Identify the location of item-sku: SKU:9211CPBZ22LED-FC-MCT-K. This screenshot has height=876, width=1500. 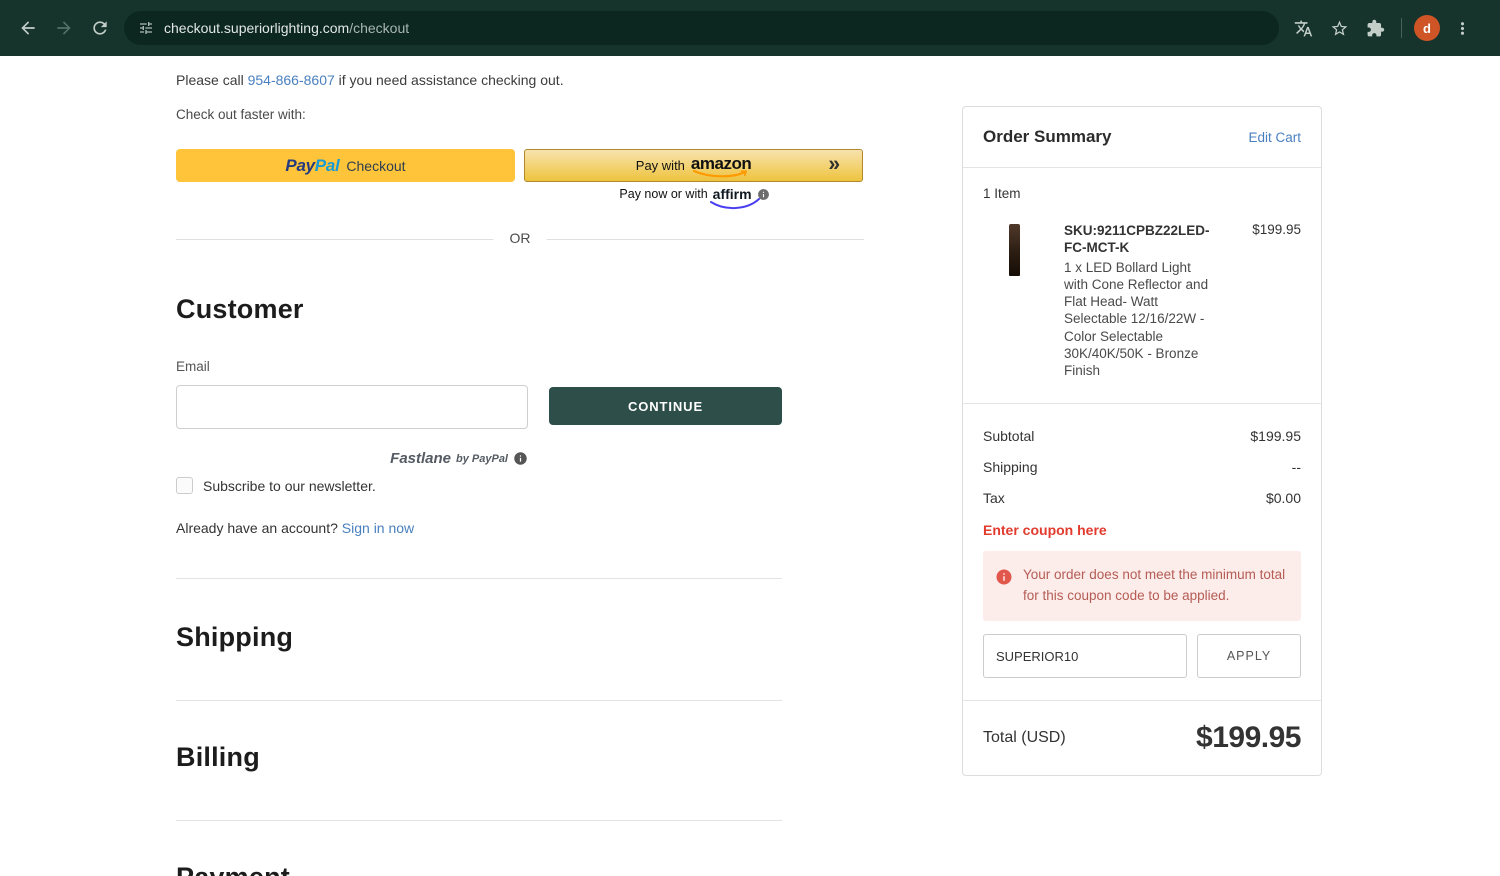
(1137, 239).